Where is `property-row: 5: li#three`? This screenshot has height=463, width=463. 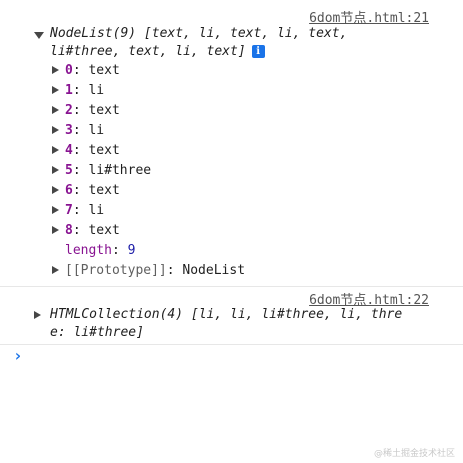 property-row: 5: li#three is located at coordinates (101, 171).